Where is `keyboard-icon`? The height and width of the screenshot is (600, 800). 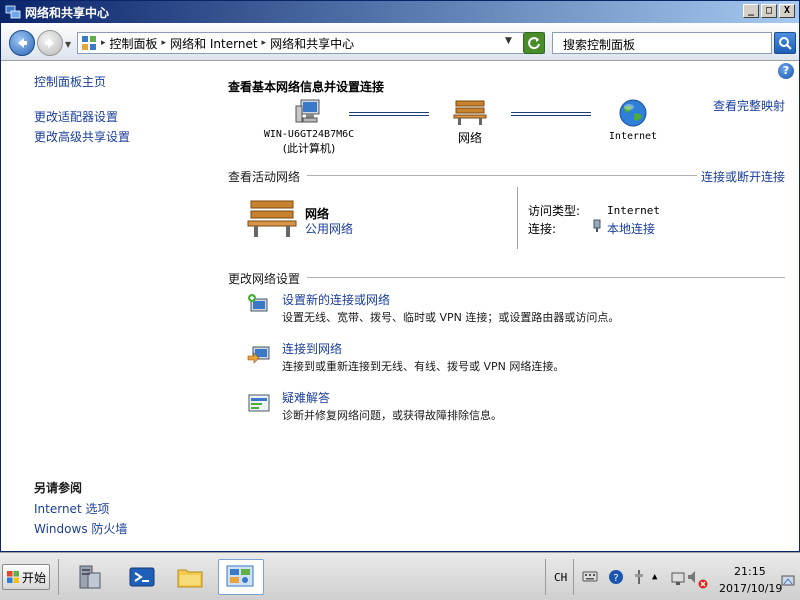 keyboard-icon is located at coordinates (590, 576).